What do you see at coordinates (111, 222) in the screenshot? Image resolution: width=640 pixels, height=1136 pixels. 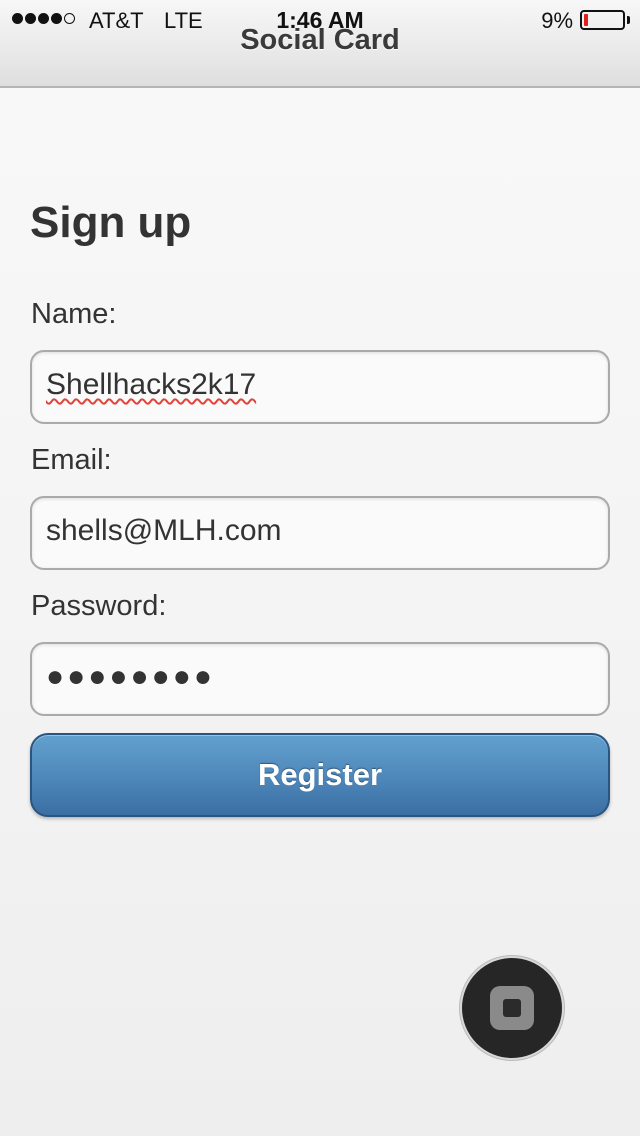 I see `page-title: Sign up` at bounding box center [111, 222].